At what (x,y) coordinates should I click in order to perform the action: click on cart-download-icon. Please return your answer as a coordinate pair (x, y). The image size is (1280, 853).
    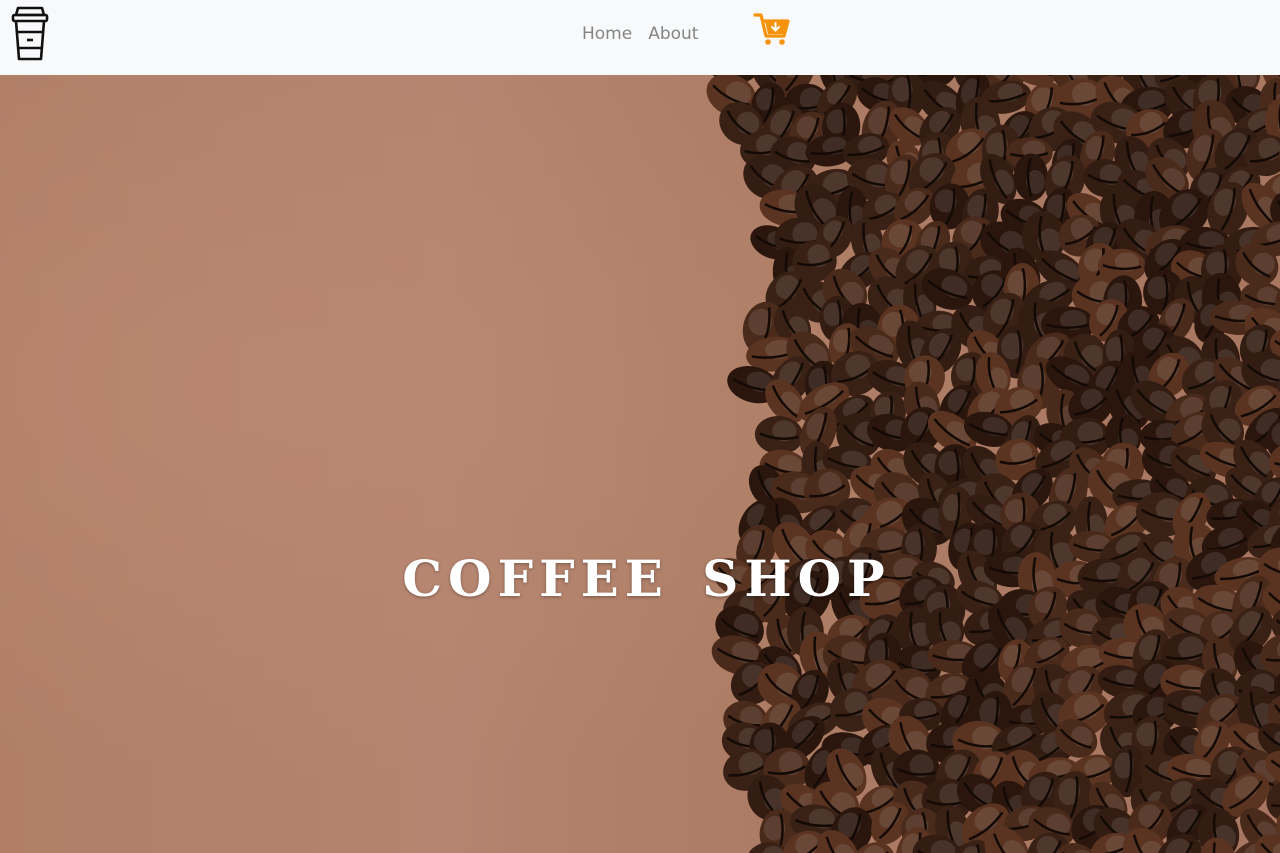
    Looking at the image, I should click on (771, 29).